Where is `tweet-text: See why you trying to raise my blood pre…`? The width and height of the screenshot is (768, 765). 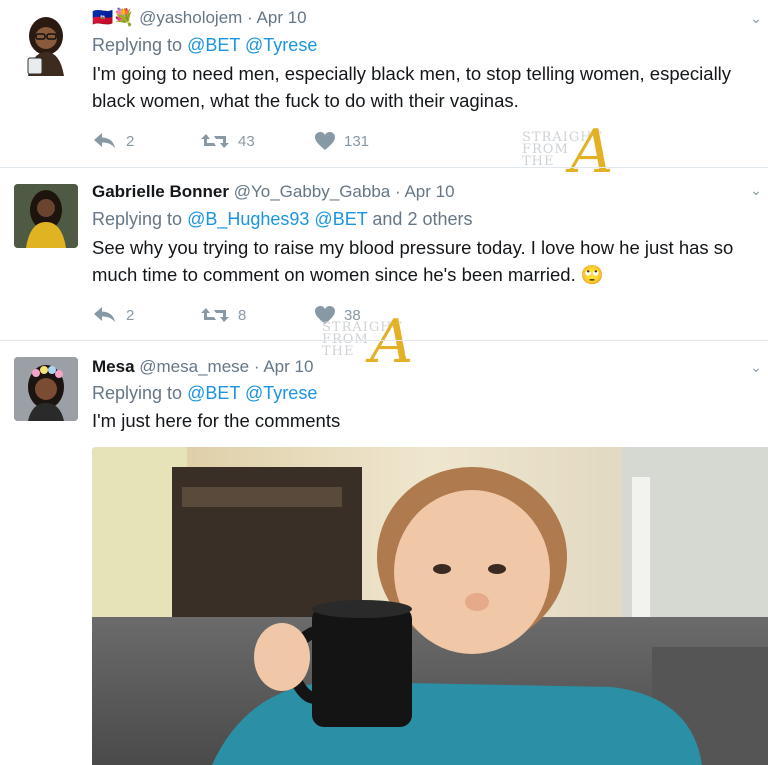 tweet-text: See why you trying to raise my blood pre… is located at coordinates (413, 261).